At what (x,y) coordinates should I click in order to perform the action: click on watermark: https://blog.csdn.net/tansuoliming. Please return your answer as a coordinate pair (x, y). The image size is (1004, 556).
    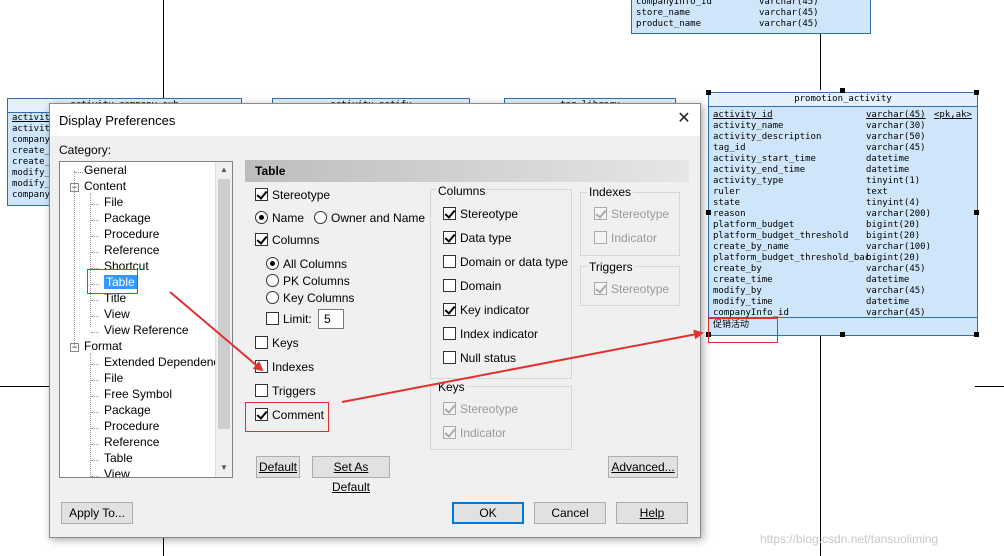
    Looking at the image, I should click on (849, 539).